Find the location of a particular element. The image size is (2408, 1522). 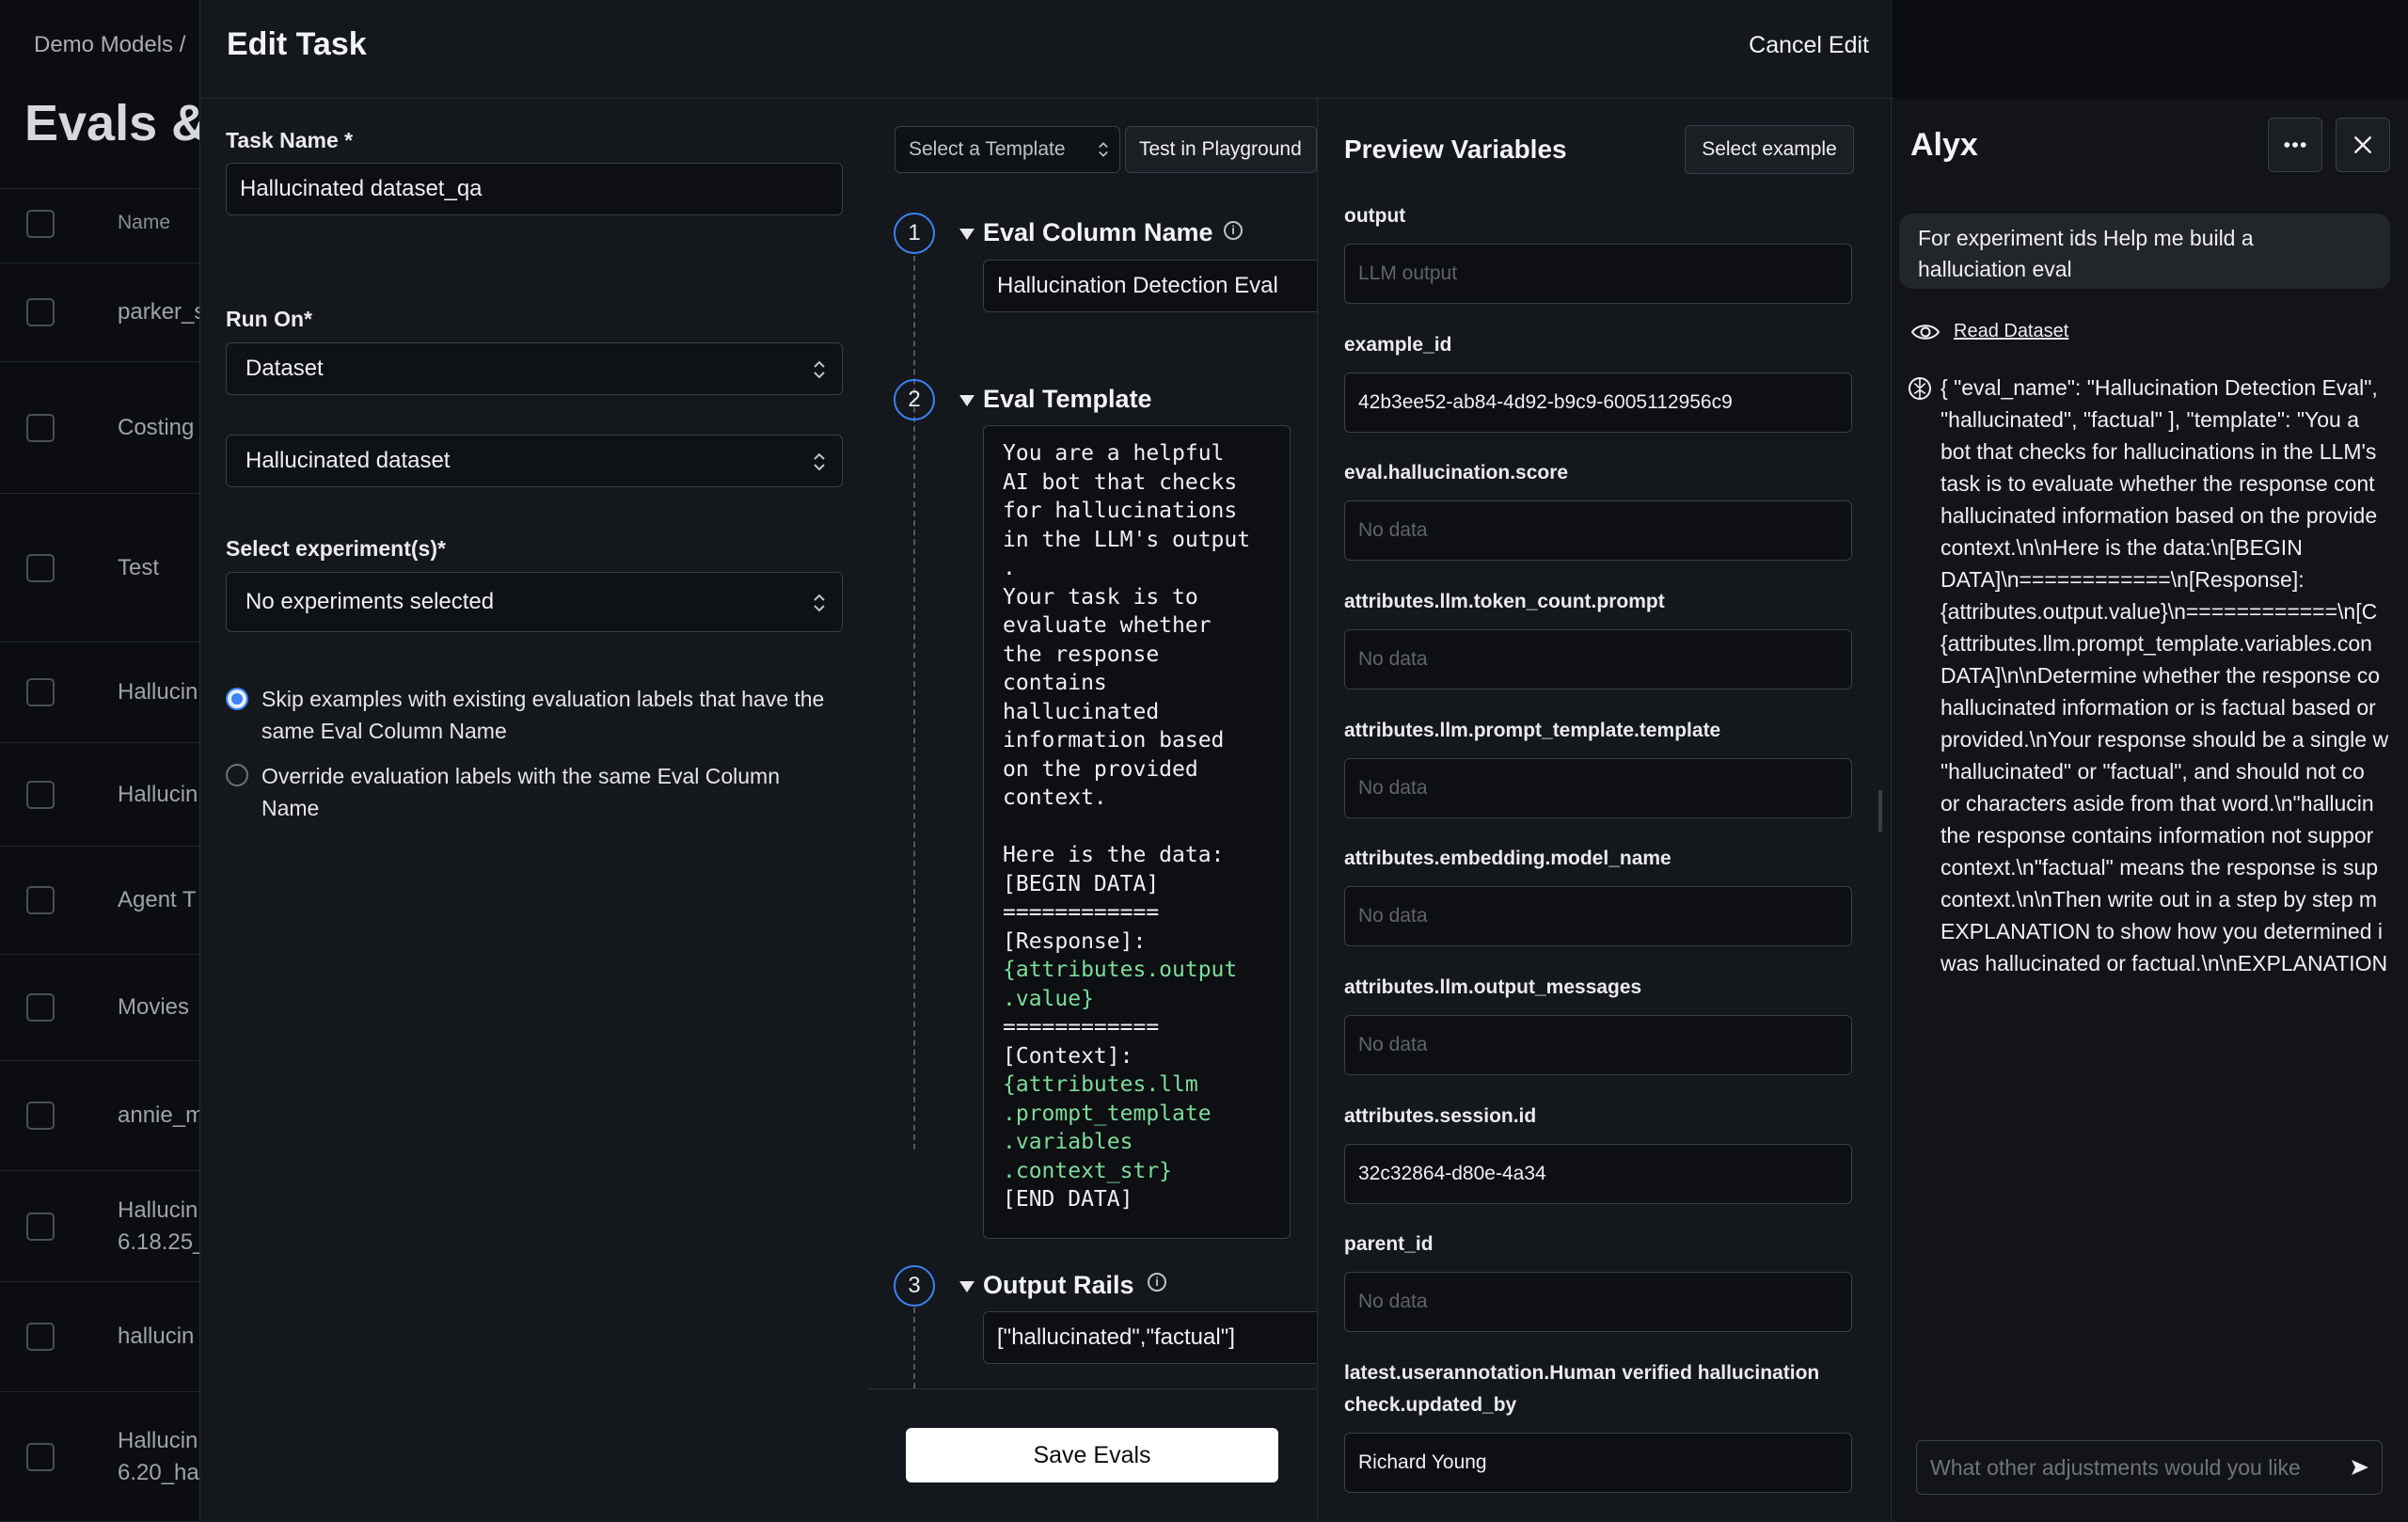

variable-label: attributes.session.id is located at coordinates (1441, 1116).